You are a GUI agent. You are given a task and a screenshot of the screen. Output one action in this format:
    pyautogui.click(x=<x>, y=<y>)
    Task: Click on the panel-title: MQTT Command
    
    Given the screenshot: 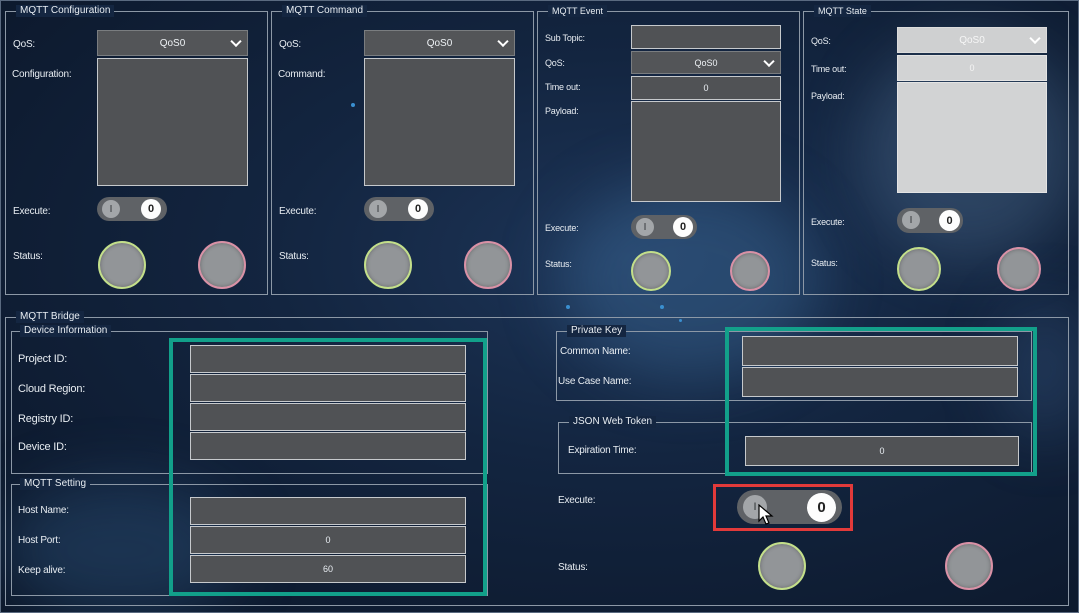 What is the action you would take?
    pyautogui.click(x=325, y=11)
    